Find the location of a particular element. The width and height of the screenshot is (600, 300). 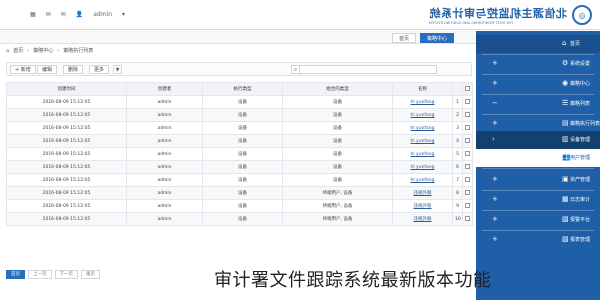

table-row: 2016-08-09 15:12:05 admin 设备 设备 hl yunfang 1 is located at coordinates (239, 102).